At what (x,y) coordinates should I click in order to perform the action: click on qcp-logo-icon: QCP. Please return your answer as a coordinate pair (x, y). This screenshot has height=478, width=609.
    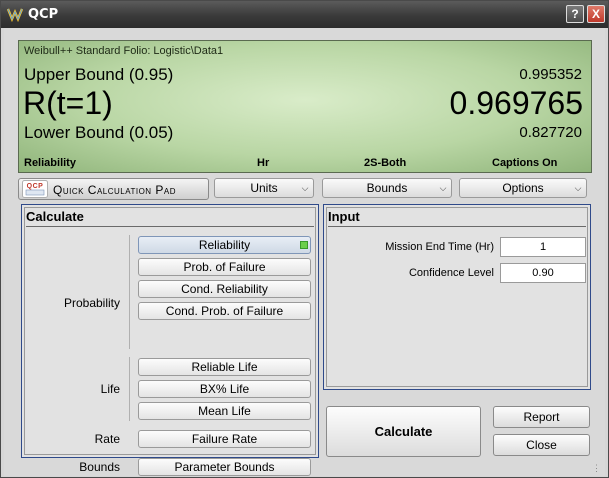
    Looking at the image, I should click on (35, 189).